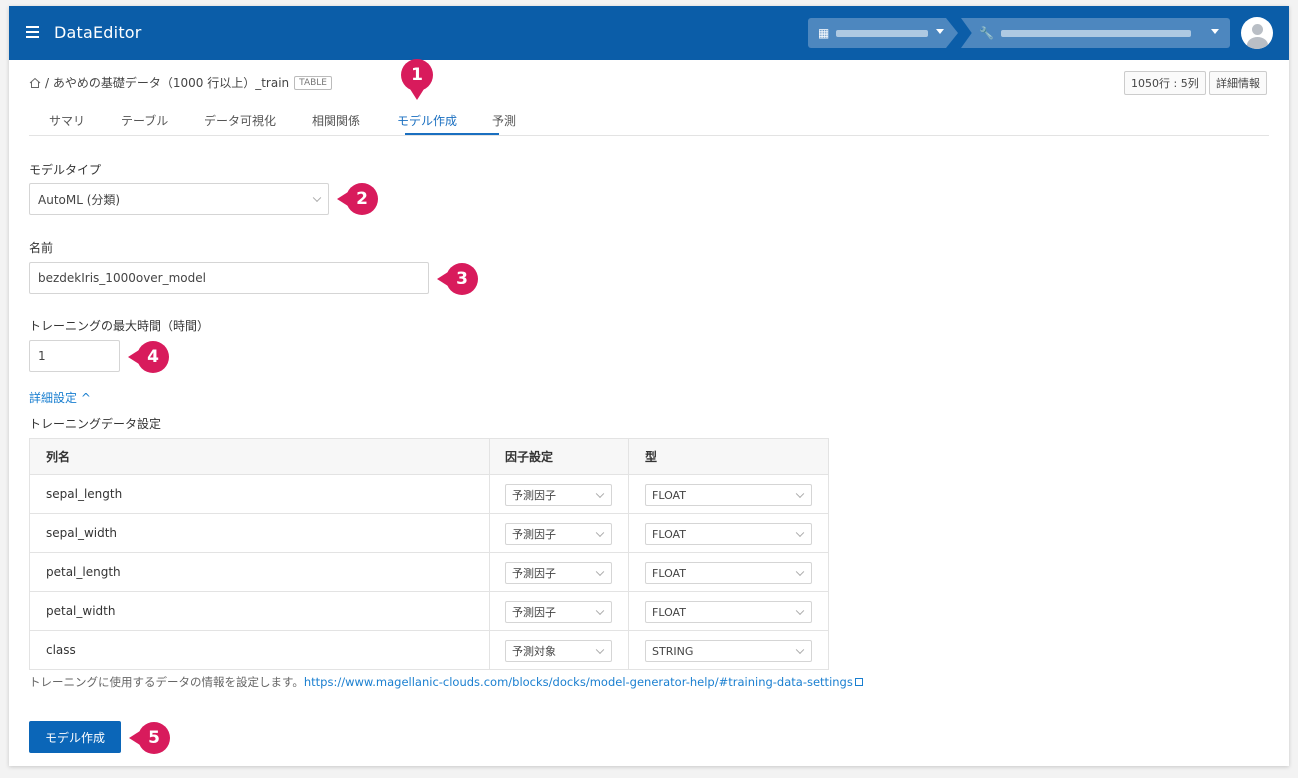 This screenshot has height=778, width=1298. I want to click on model-type-value: AutoML (分類), so click(79, 199).